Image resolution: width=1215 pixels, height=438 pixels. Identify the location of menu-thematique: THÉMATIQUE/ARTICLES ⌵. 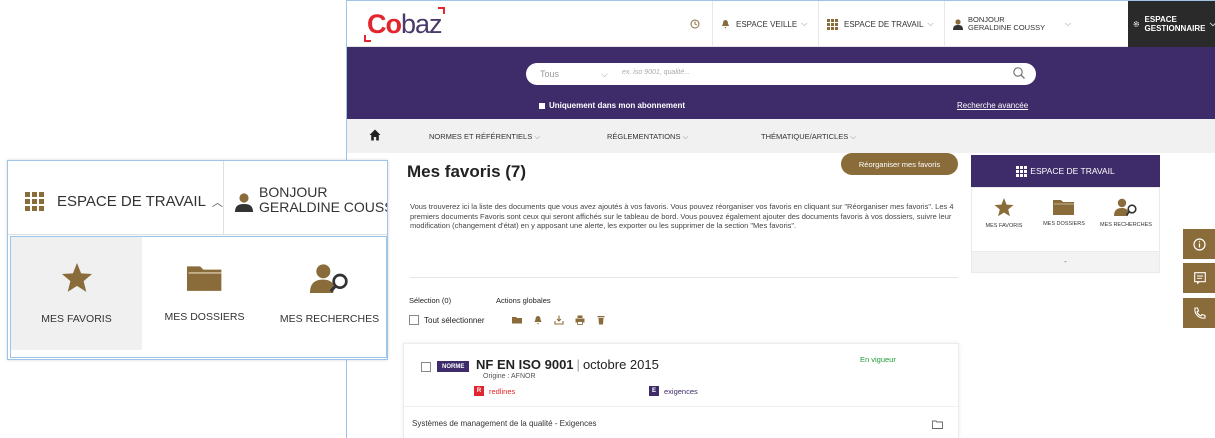
(808, 137).